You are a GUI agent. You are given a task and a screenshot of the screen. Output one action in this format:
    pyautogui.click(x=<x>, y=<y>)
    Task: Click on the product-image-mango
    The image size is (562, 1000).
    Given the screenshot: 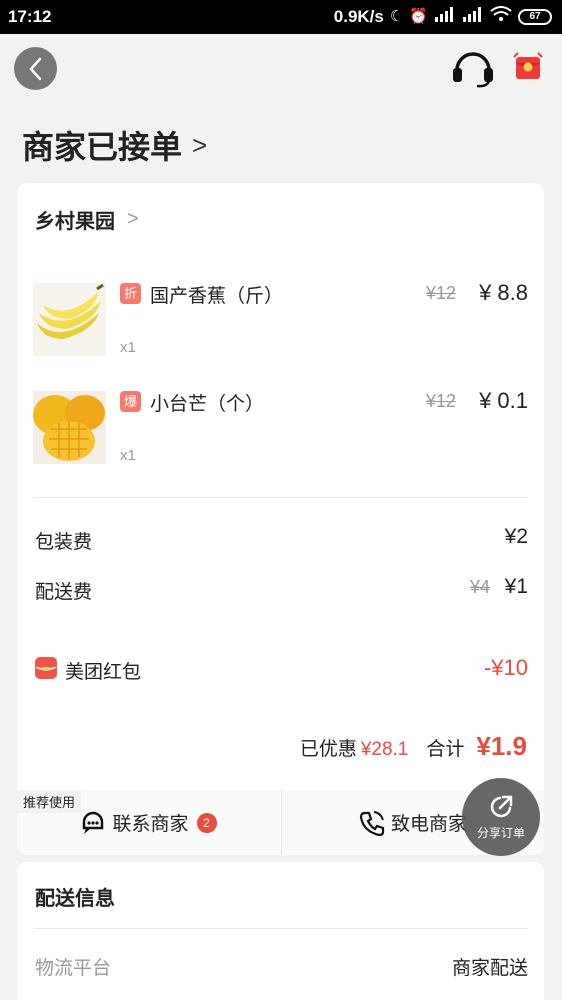 What is the action you would take?
    pyautogui.click(x=69, y=427)
    